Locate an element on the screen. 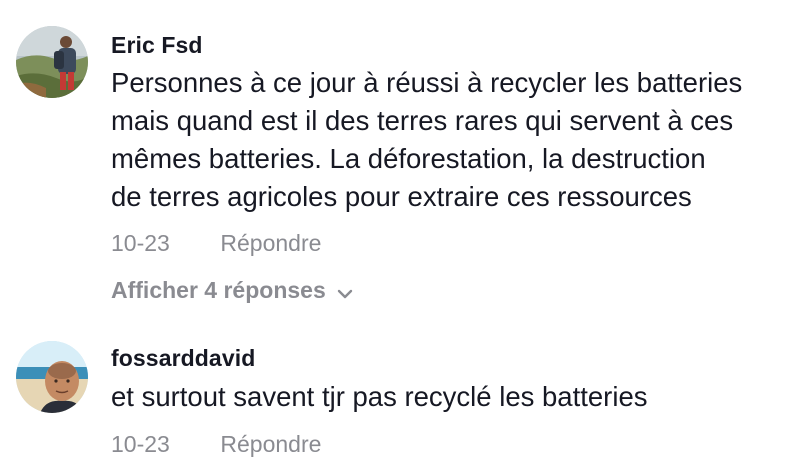 This screenshot has width=810, height=476. view-replies-label: Afficher 4 réponses is located at coordinates (218, 290).